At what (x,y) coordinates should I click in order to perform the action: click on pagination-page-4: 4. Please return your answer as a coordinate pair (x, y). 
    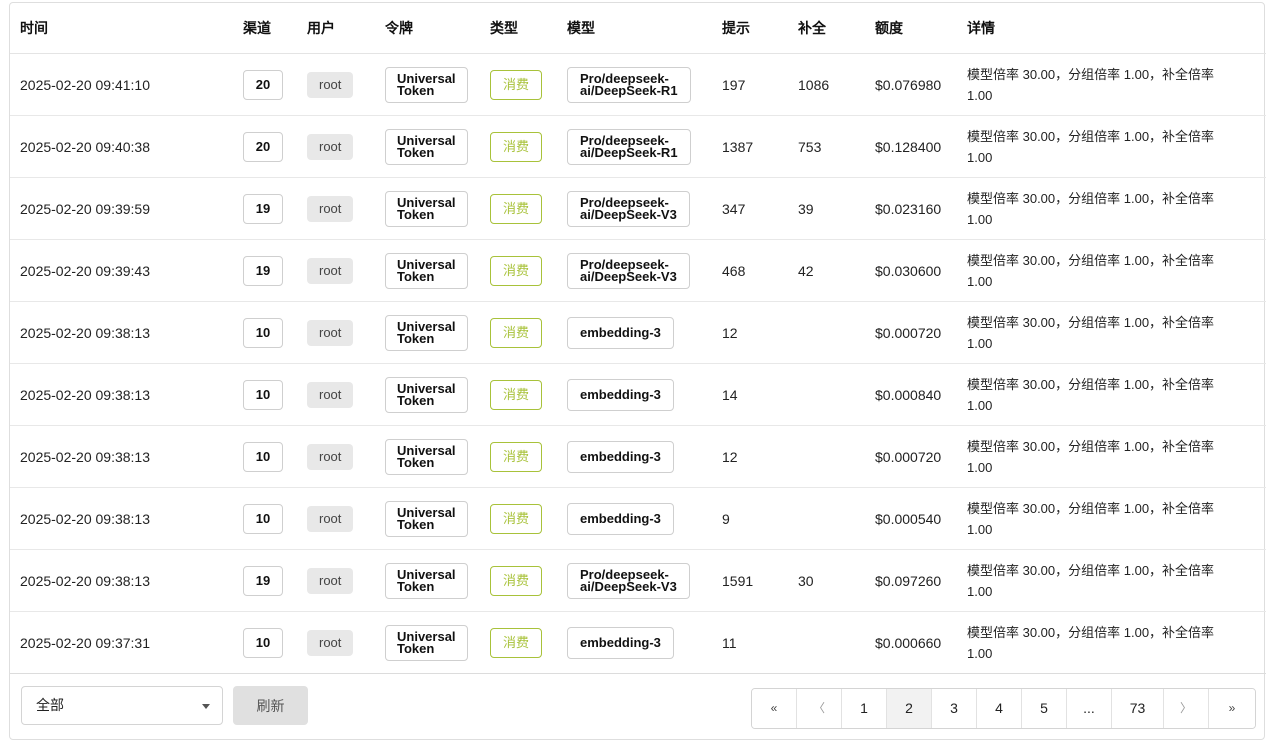
    Looking at the image, I should click on (999, 708).